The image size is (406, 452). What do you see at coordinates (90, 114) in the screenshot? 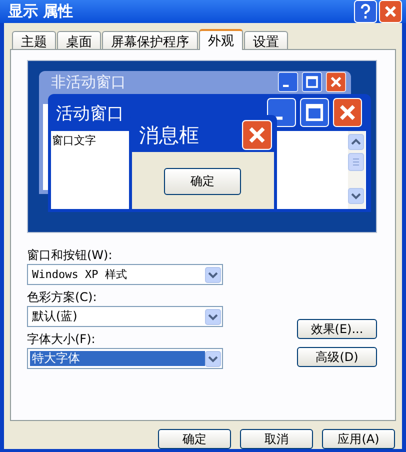
I see `window-title: 活动窗口` at bounding box center [90, 114].